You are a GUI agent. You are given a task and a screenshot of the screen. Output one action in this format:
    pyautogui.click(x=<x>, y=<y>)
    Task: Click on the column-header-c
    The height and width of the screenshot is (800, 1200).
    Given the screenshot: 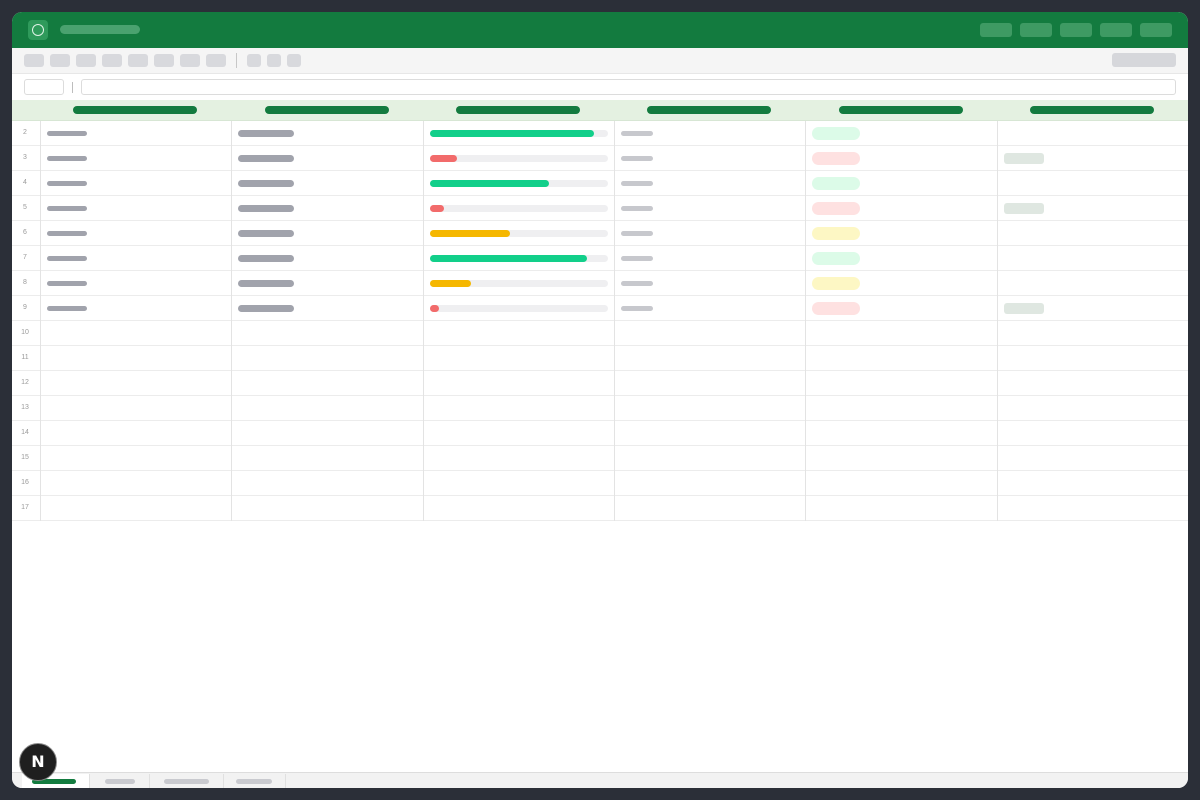 What is the action you would take?
    pyautogui.click(x=518, y=110)
    